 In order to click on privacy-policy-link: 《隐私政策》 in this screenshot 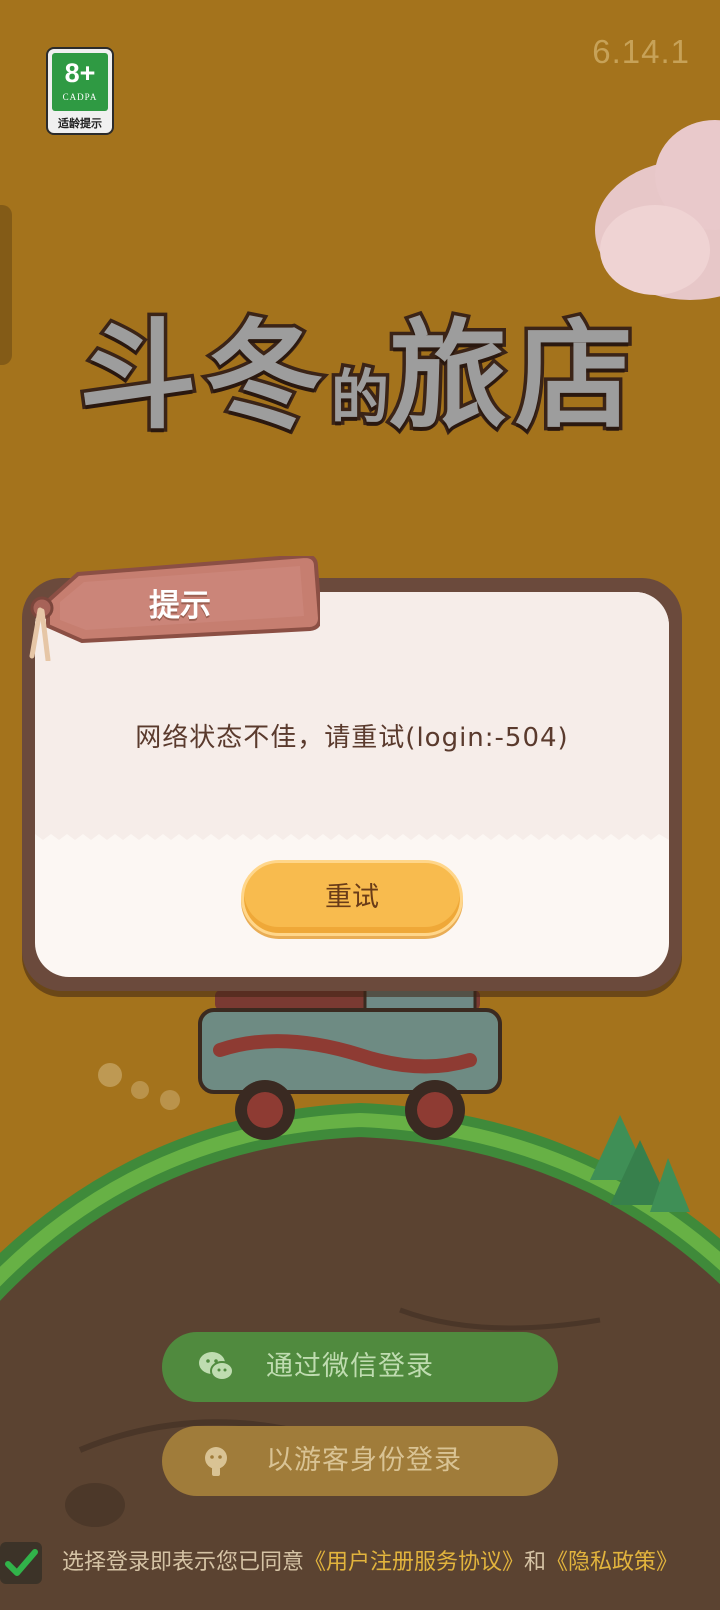, I will do `click(612, 1562)`.